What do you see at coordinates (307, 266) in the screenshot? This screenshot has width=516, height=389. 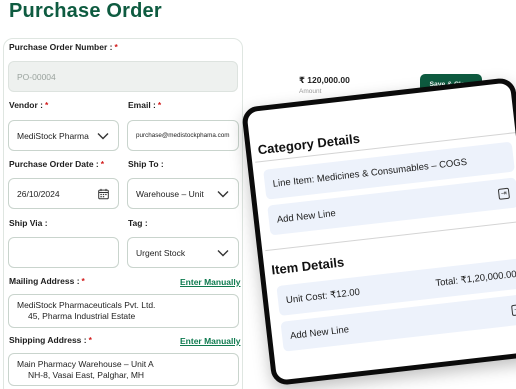 I see `item-details-title: Item Details` at bounding box center [307, 266].